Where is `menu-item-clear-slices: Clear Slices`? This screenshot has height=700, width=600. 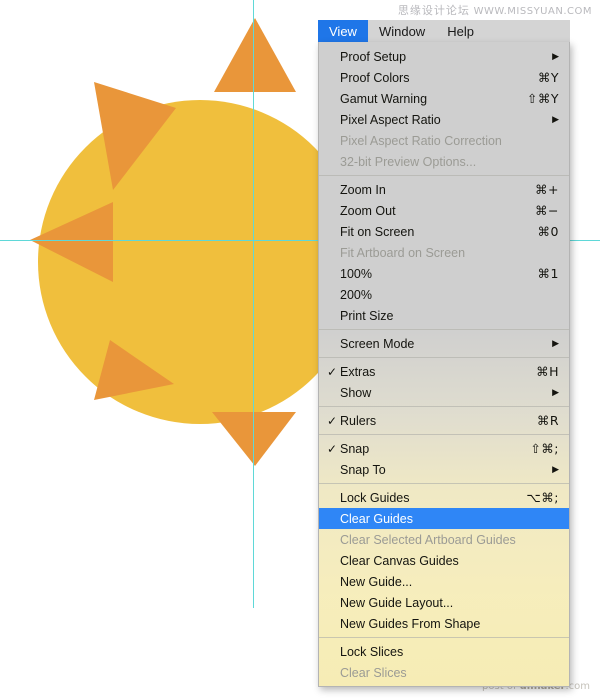
menu-item-clear-slices: Clear Slices is located at coordinates (444, 672).